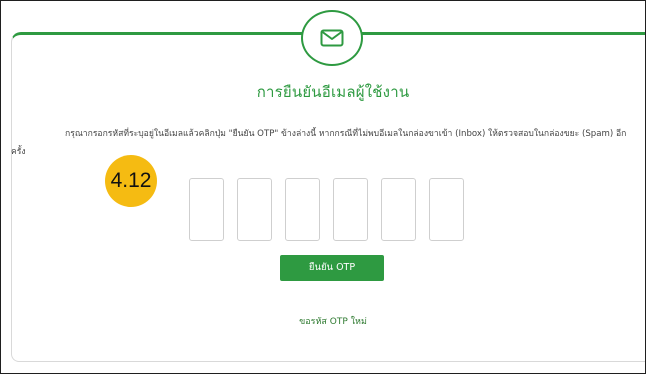 The height and width of the screenshot is (374, 646). What do you see at coordinates (131, 181) in the screenshot?
I see `step-number-badge: 4.12` at bounding box center [131, 181].